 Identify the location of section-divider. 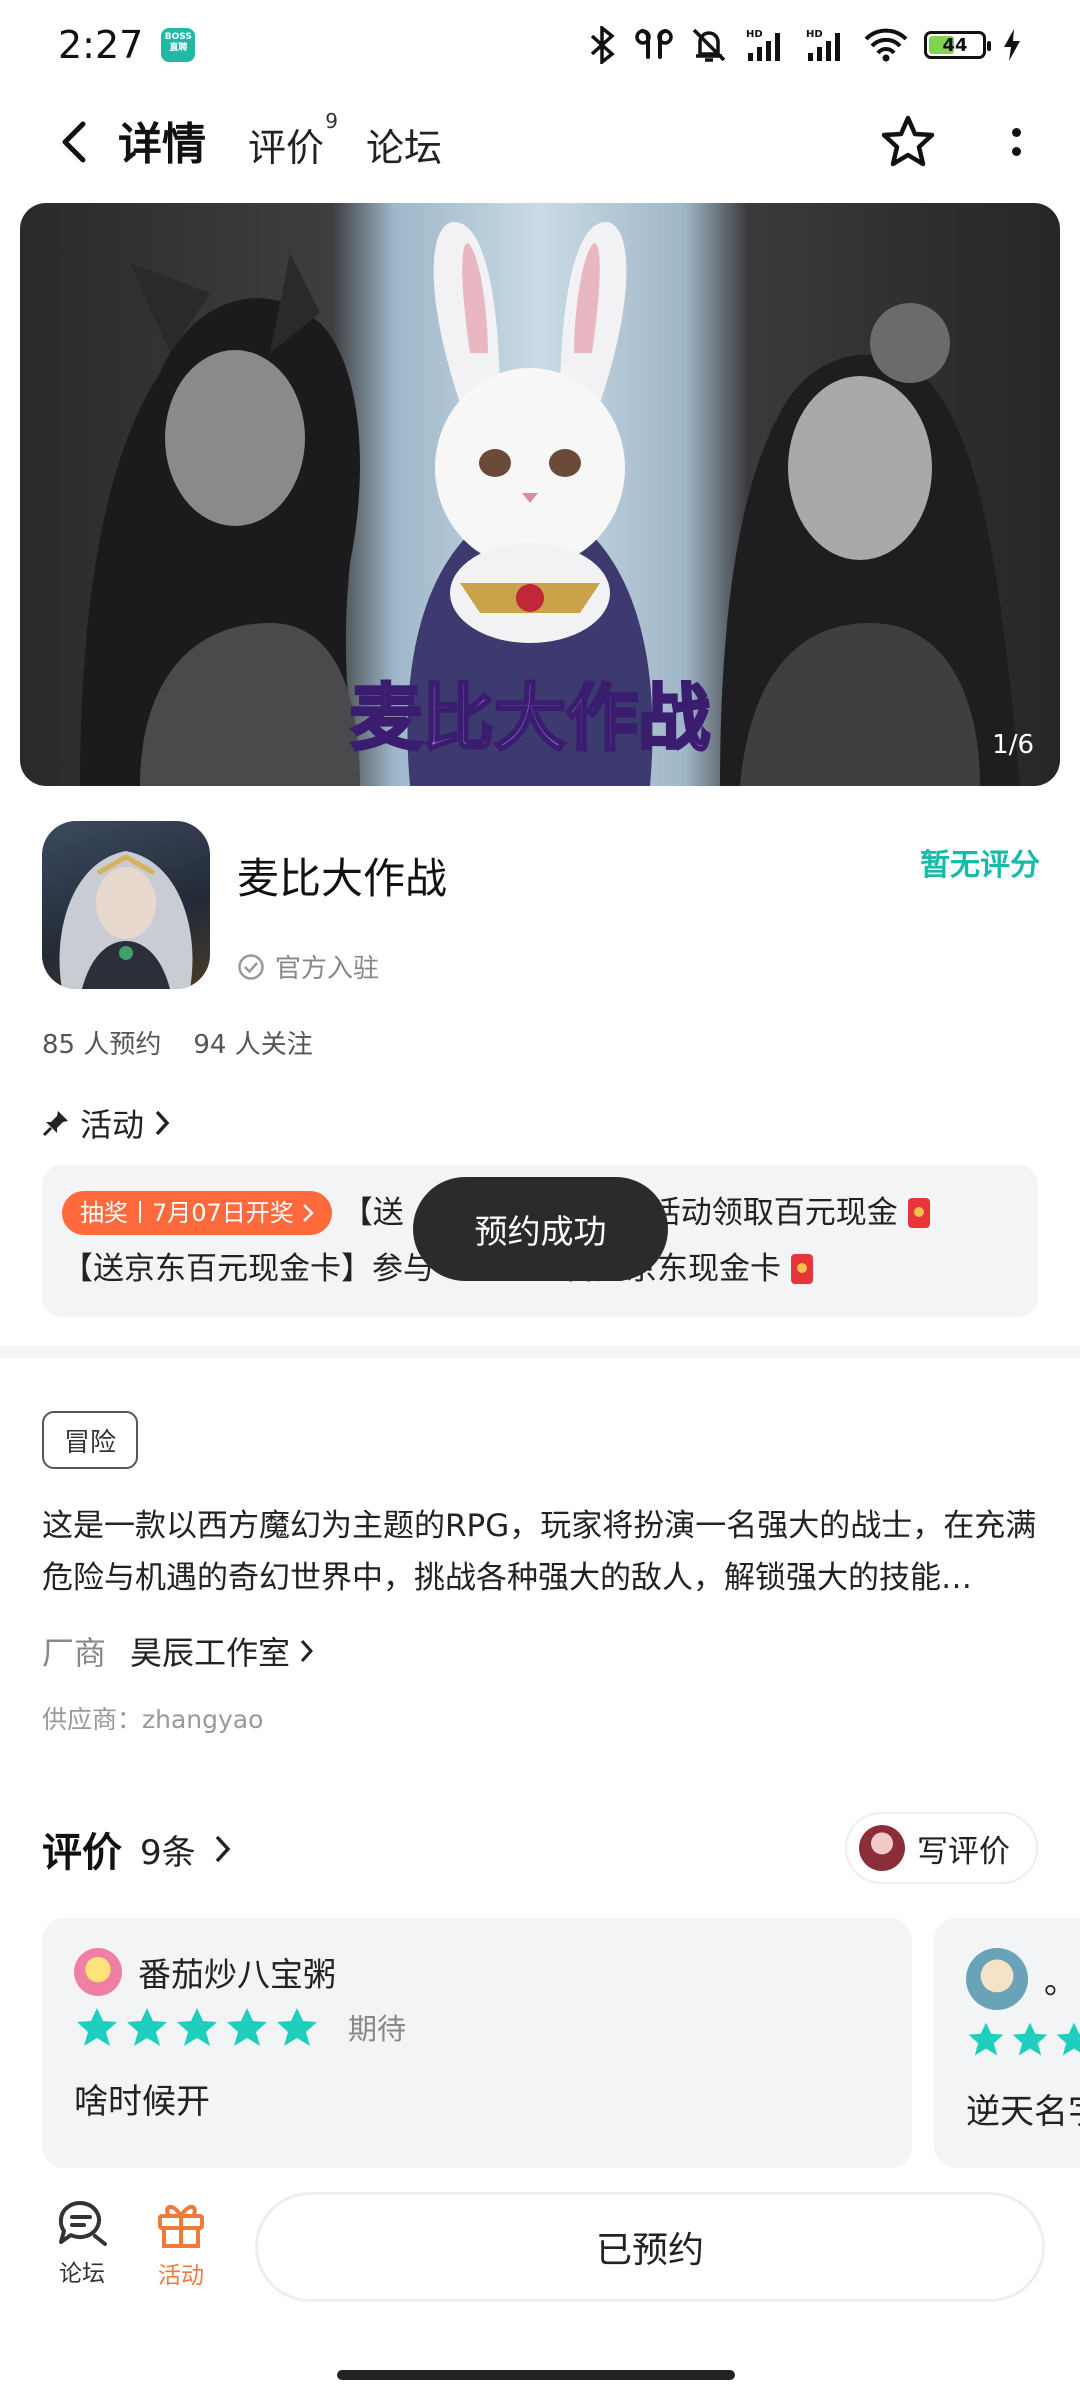
(540, 1352).